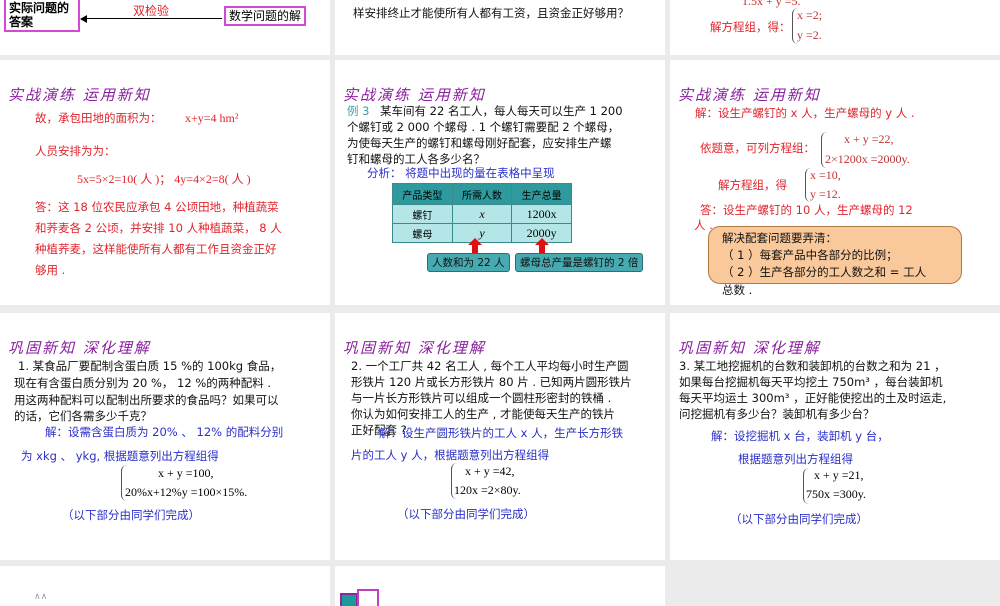  Describe the element at coordinates (212, 118) in the screenshot. I see `equation: x+y=4 hm²` at that location.